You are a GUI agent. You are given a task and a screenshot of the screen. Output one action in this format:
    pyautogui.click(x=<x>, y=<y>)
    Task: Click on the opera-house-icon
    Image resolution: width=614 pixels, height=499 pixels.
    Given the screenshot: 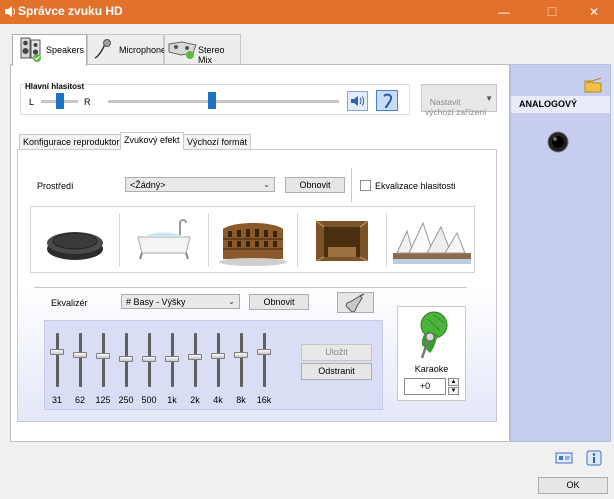 What is the action you would take?
    pyautogui.click(x=432, y=242)
    